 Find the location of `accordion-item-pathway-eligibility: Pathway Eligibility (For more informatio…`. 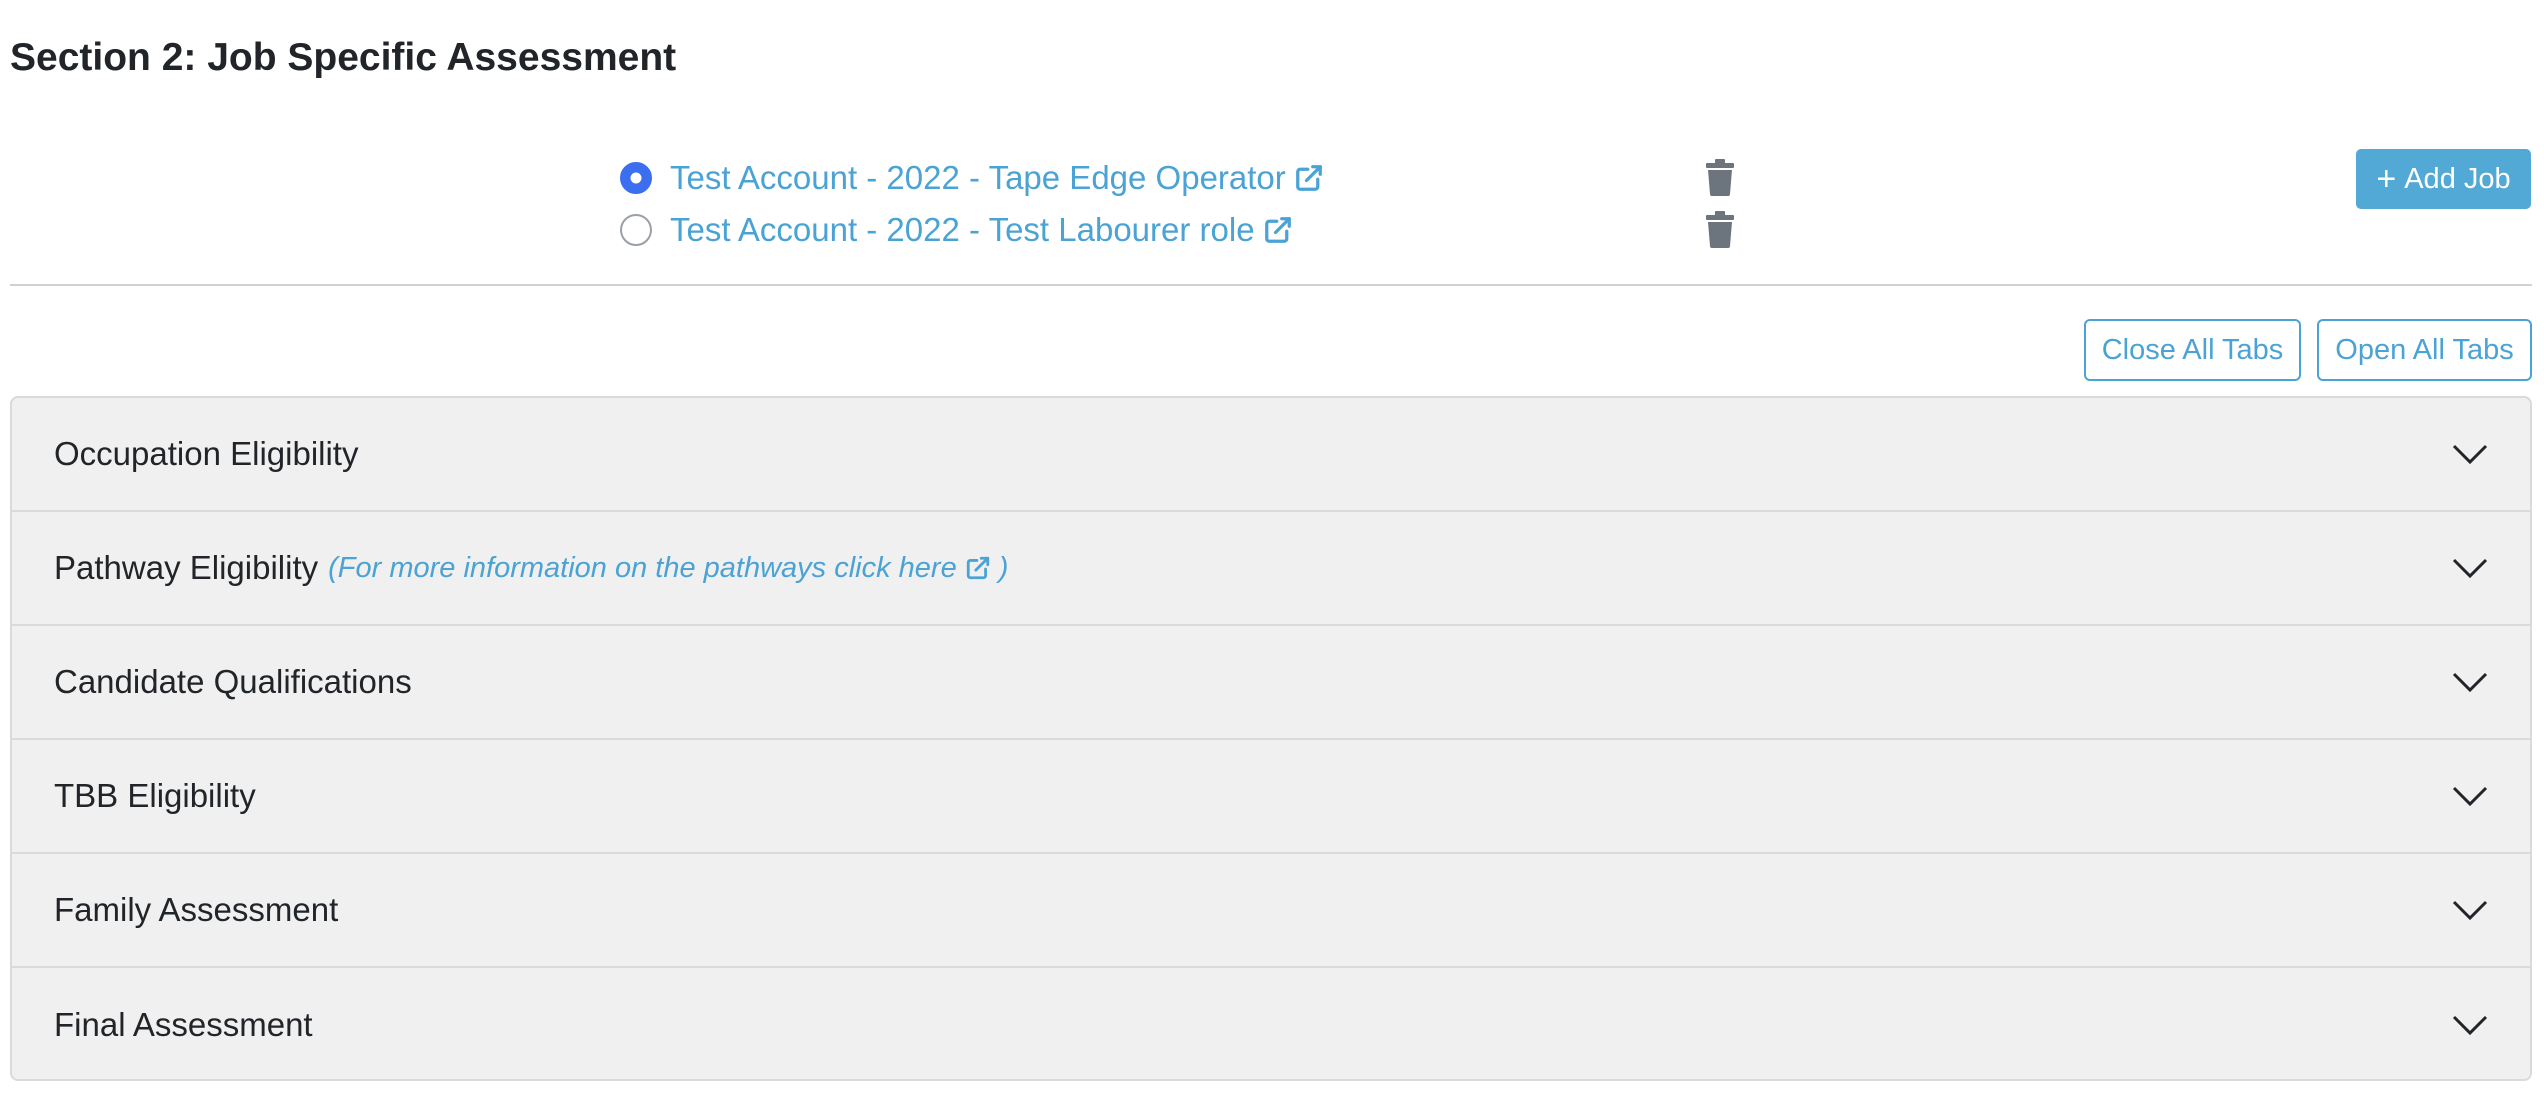

accordion-item-pathway-eligibility: Pathway Eligibility (For more informatio… is located at coordinates (1271, 569).